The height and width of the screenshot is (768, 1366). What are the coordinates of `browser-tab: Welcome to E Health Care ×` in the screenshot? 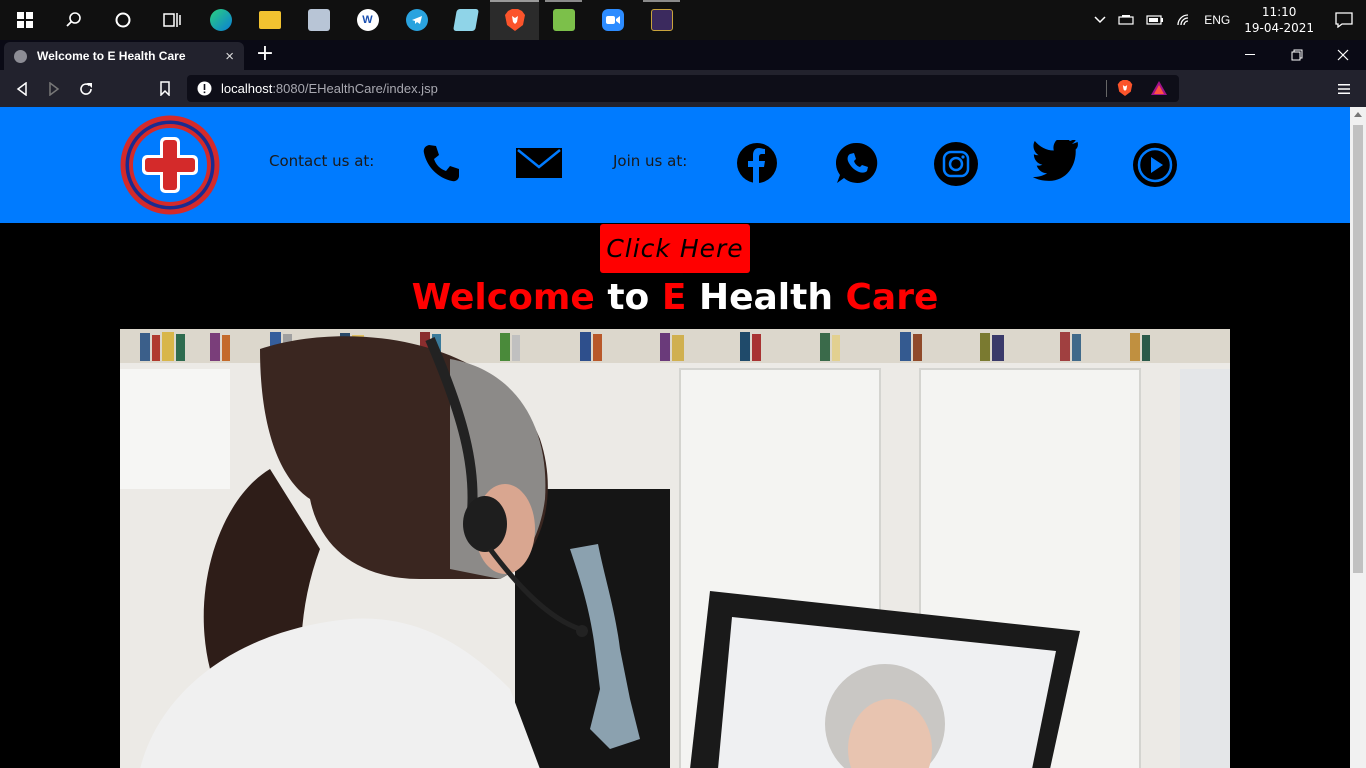 It's located at (124, 56).